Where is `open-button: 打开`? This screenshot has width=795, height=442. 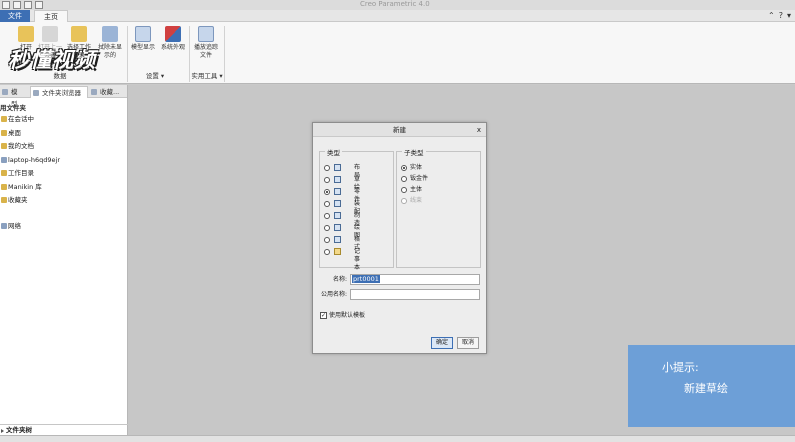
open-button: 打开 is located at coordinates (26, 39).